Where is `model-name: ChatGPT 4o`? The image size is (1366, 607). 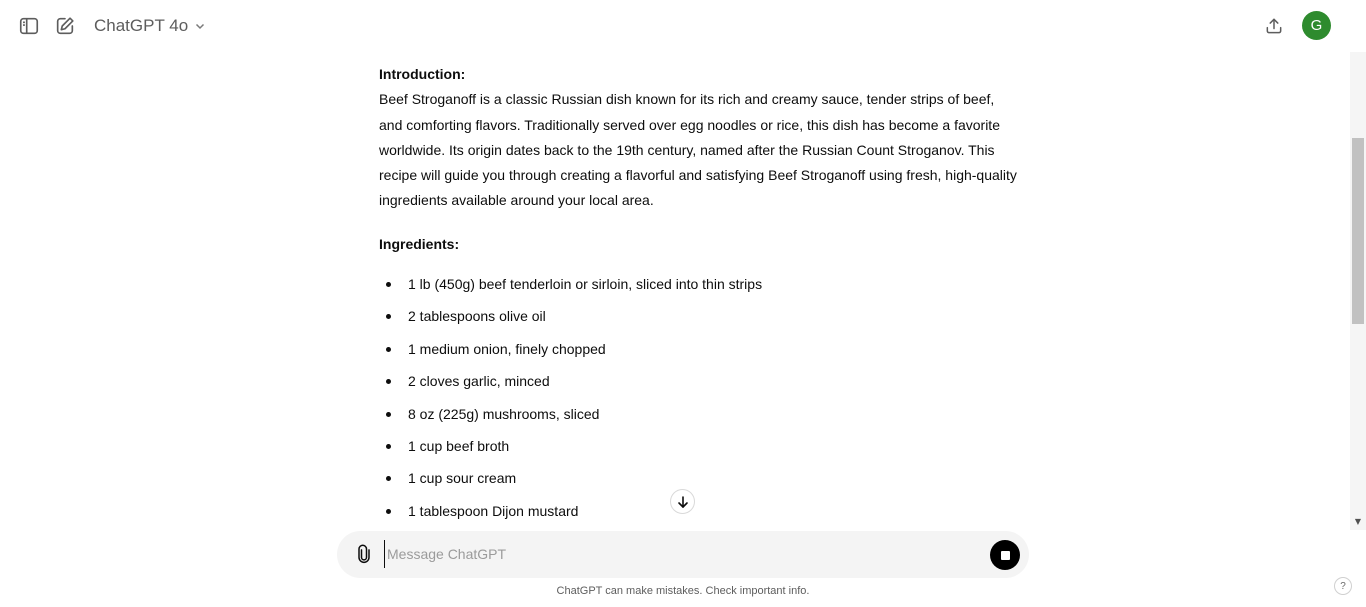 model-name: ChatGPT 4o is located at coordinates (141, 25).